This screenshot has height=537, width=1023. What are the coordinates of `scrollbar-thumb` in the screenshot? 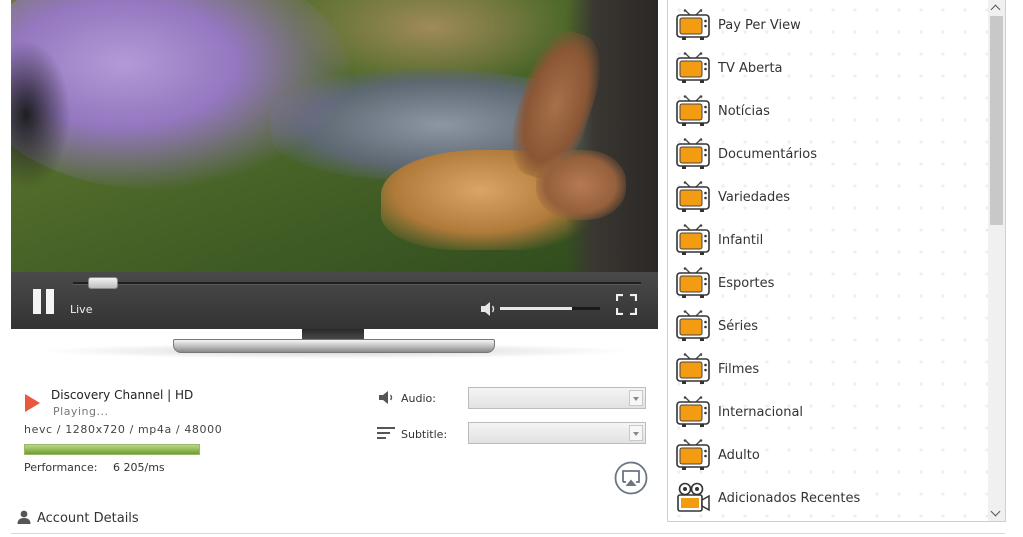 It's located at (996, 120).